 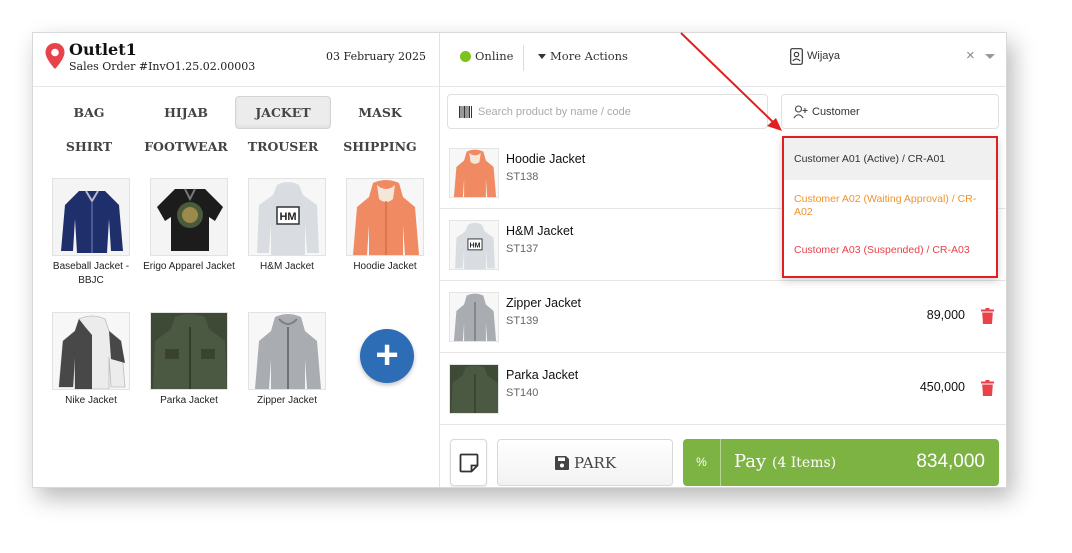 What do you see at coordinates (186, 146) in the screenshot?
I see `category-tab-footwear: FOOTWEAR` at bounding box center [186, 146].